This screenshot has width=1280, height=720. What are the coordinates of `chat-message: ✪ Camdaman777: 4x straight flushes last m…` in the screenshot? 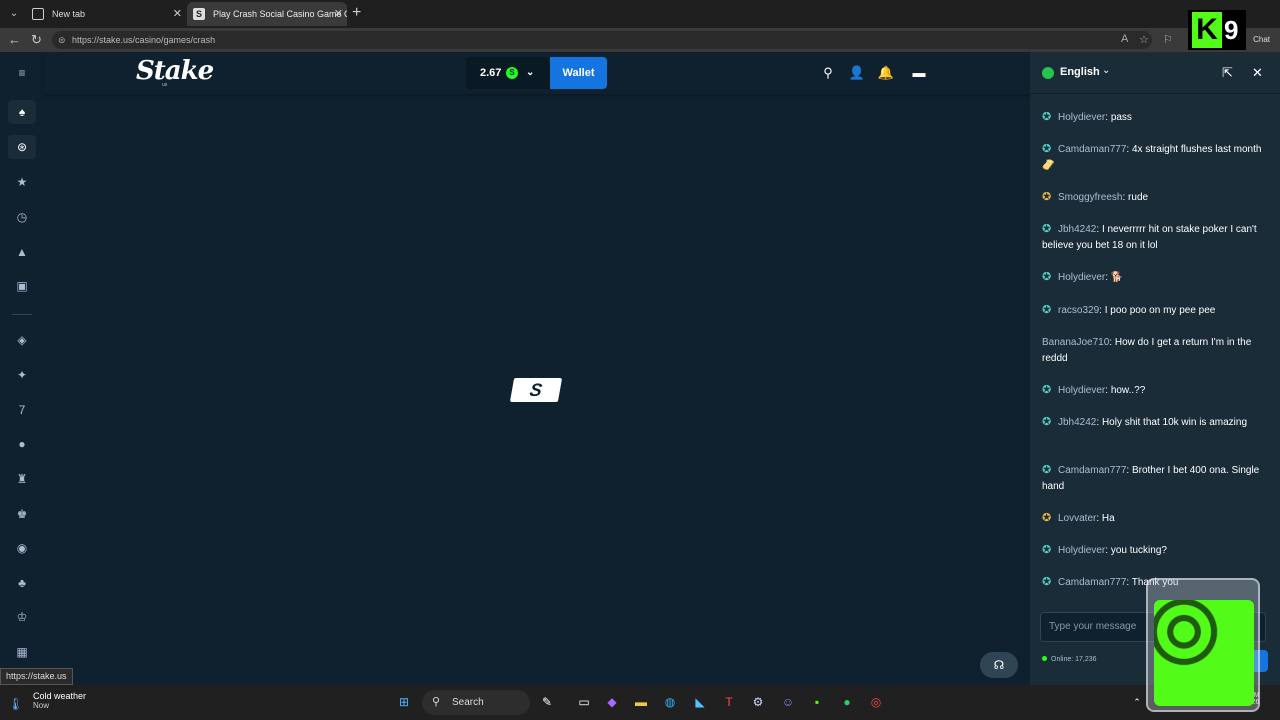 It's located at (1152, 157).